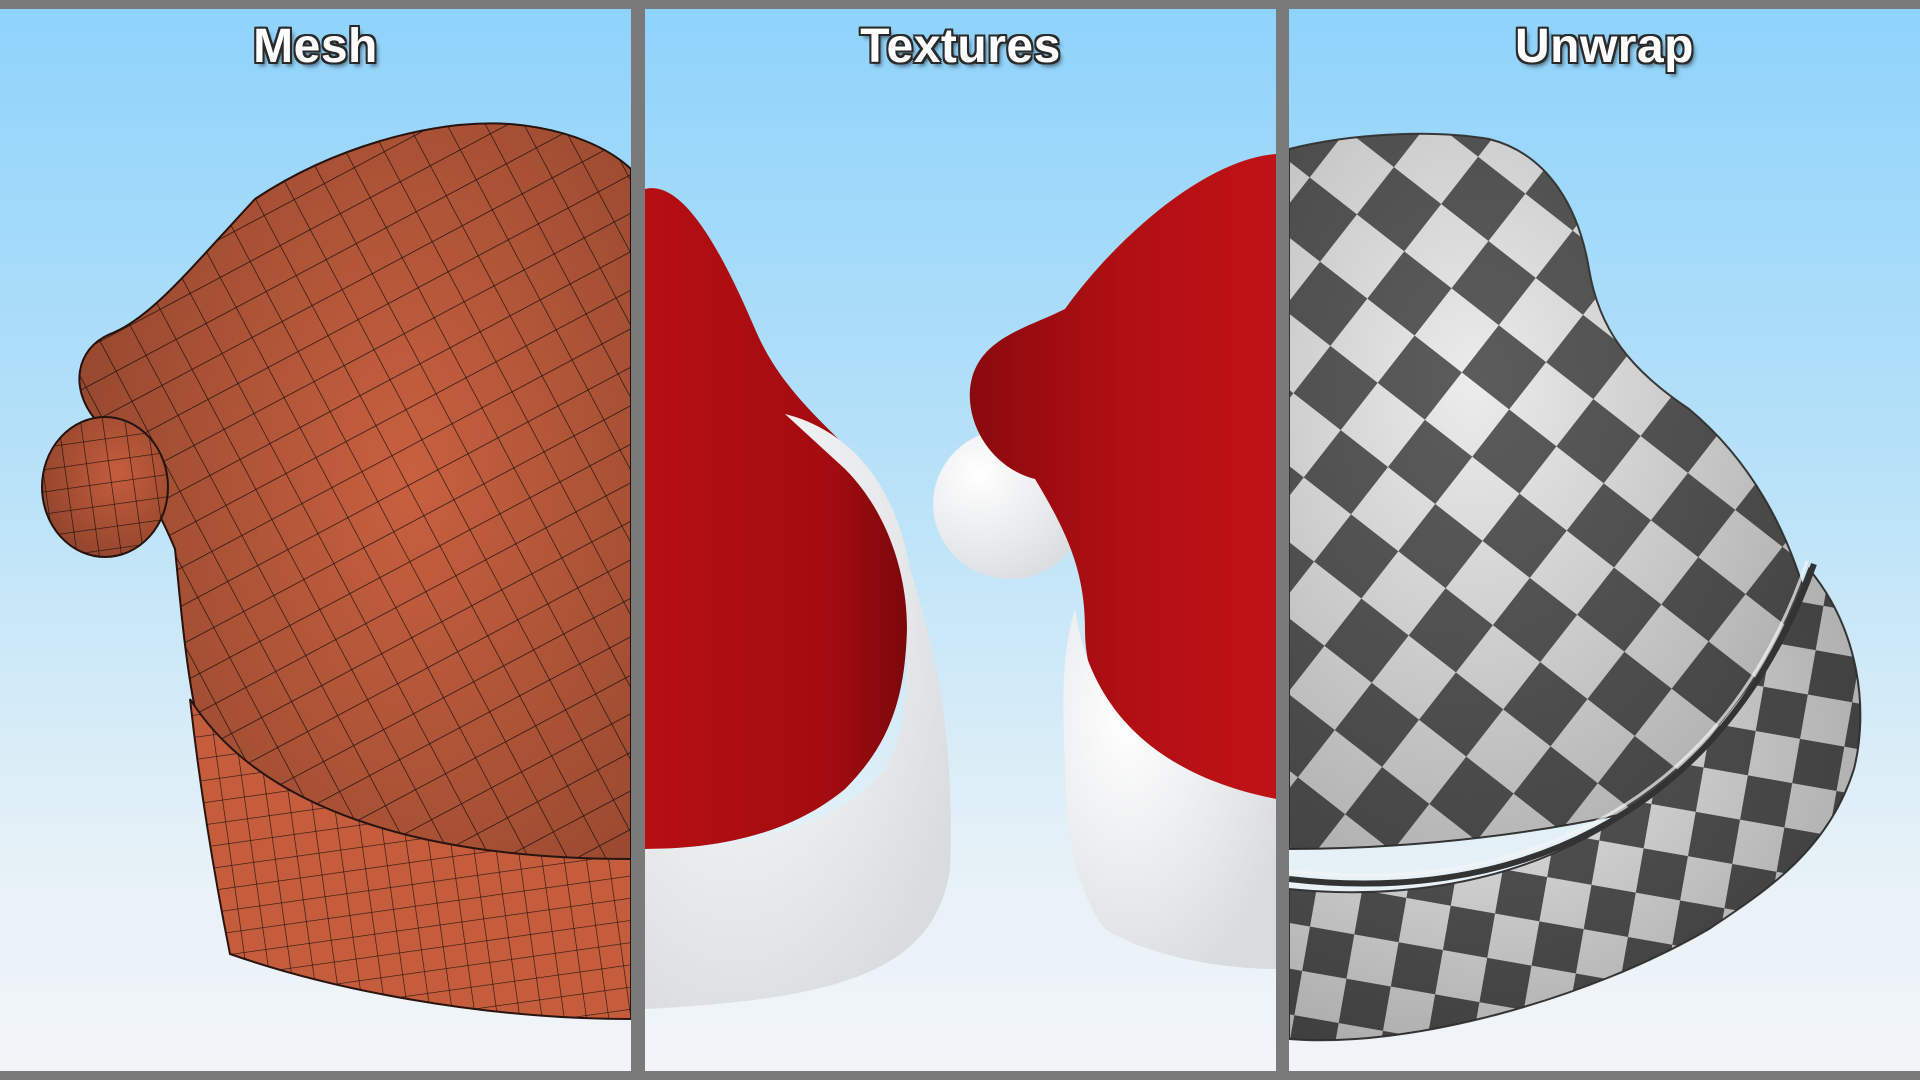 This screenshot has width=1920, height=1080. What do you see at coordinates (1604, 46) in the screenshot?
I see `panel-title-unwrap: Unwrap` at bounding box center [1604, 46].